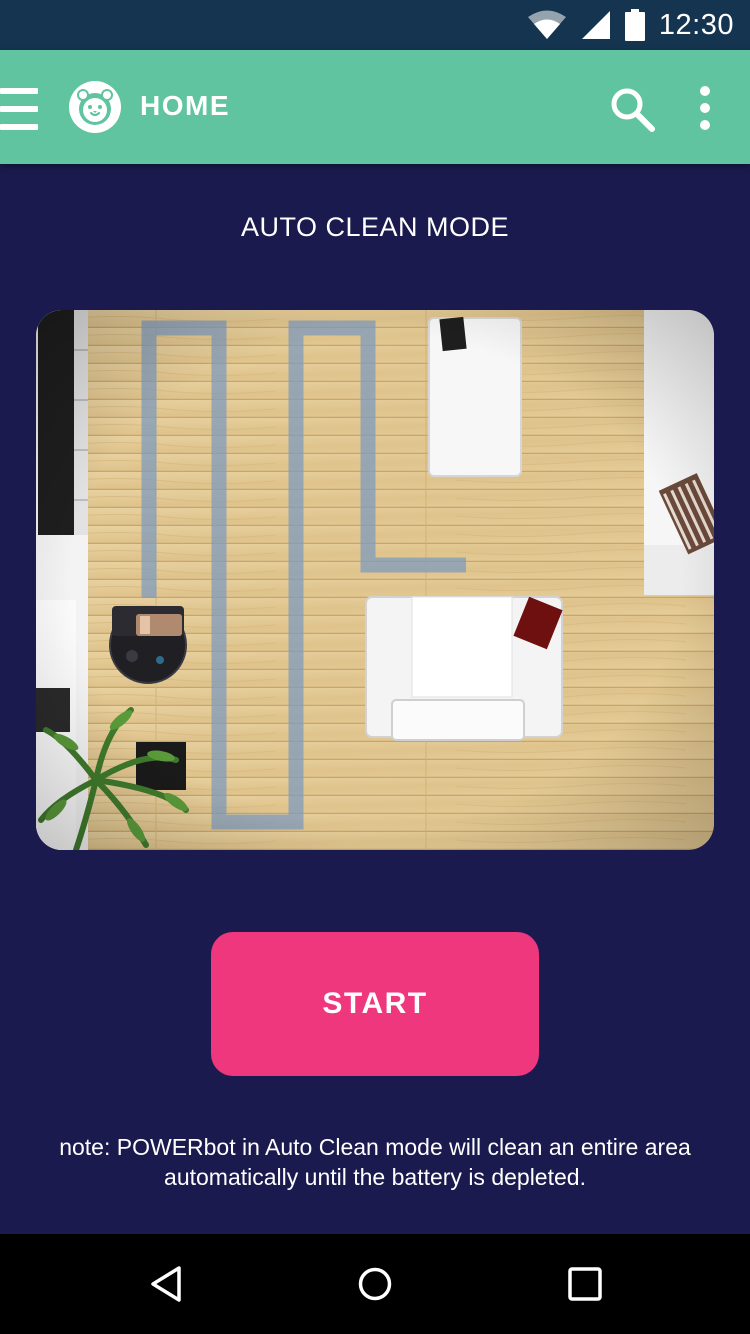 The height and width of the screenshot is (1334, 750). I want to click on cellular-signal-icon, so click(595, 25).